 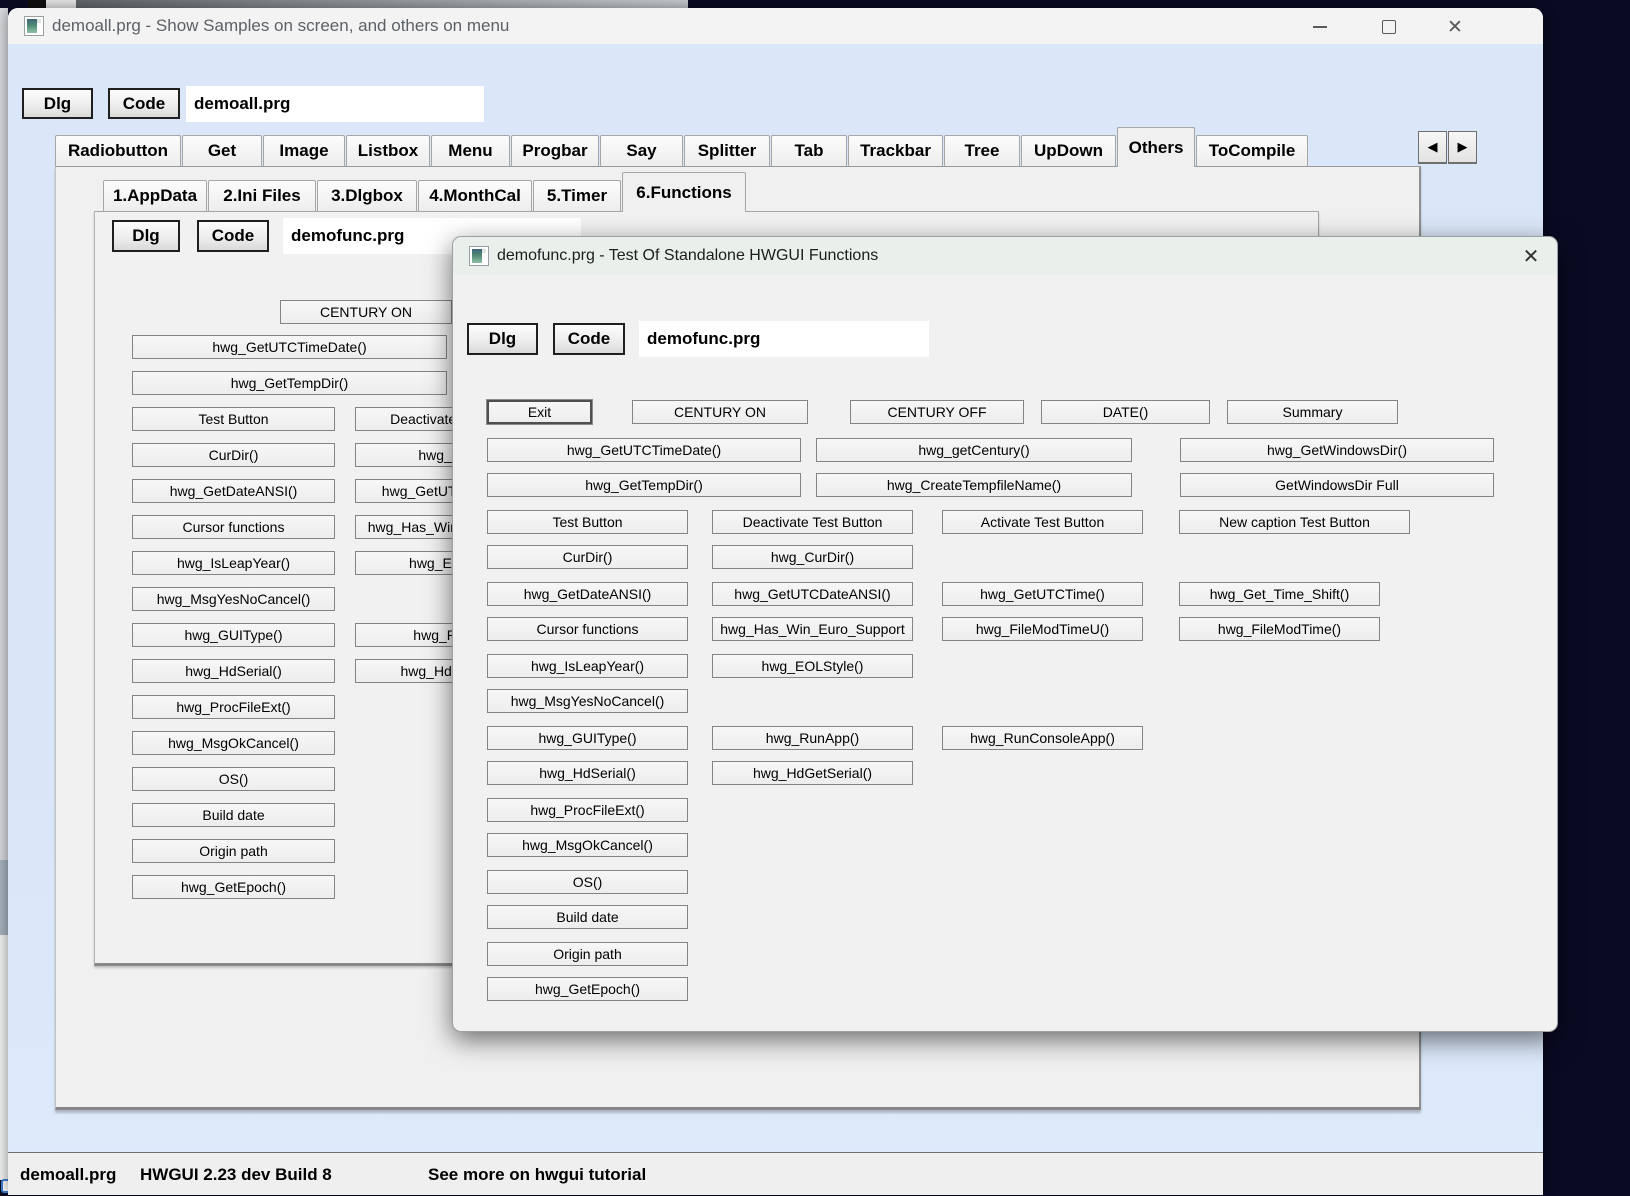 What do you see at coordinates (1294, 522) in the screenshot?
I see `function-button: New caption Test Button` at bounding box center [1294, 522].